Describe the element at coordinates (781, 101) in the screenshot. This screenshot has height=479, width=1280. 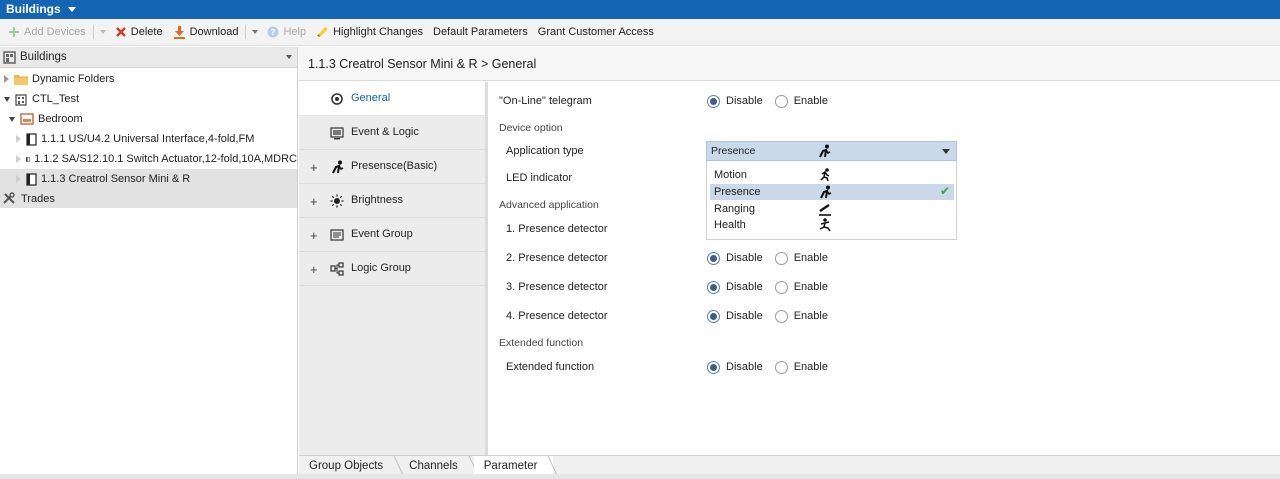
I see `online-telegram-enable-radio` at that location.